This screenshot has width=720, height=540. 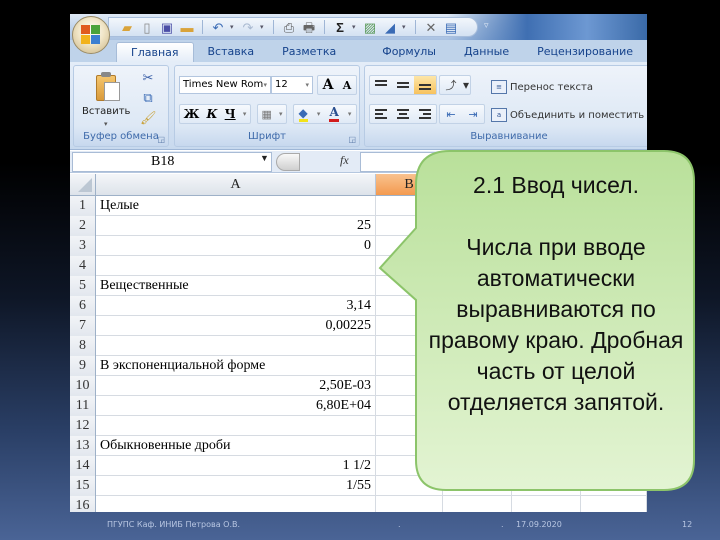 I want to click on paste-dropdown: ▾, so click(x=106, y=124).